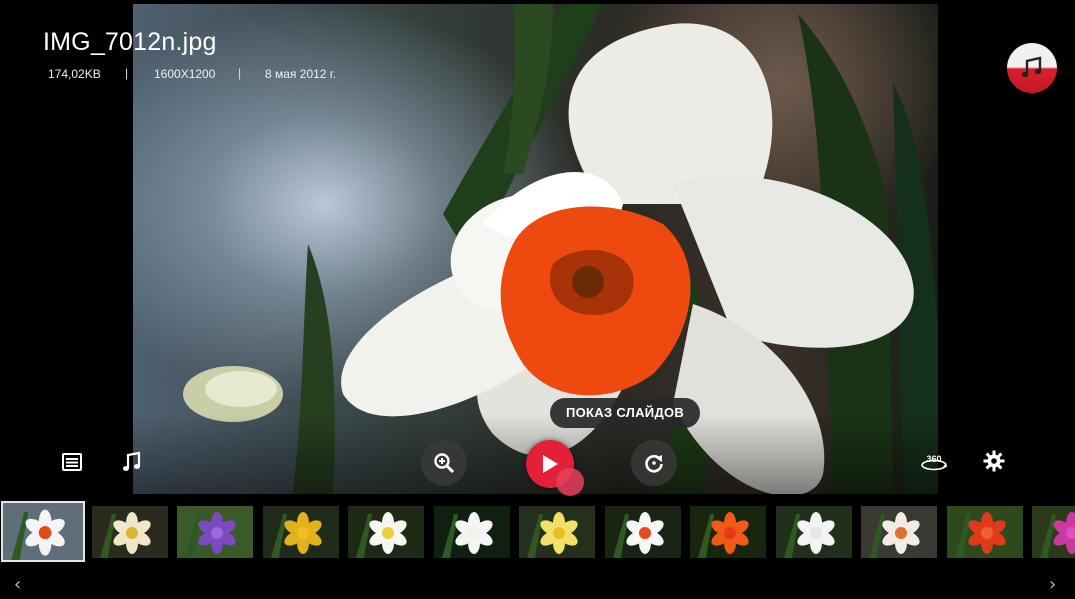 This screenshot has height=599, width=1075. I want to click on thumbnail-white-red-narcissus, so click(642, 532).